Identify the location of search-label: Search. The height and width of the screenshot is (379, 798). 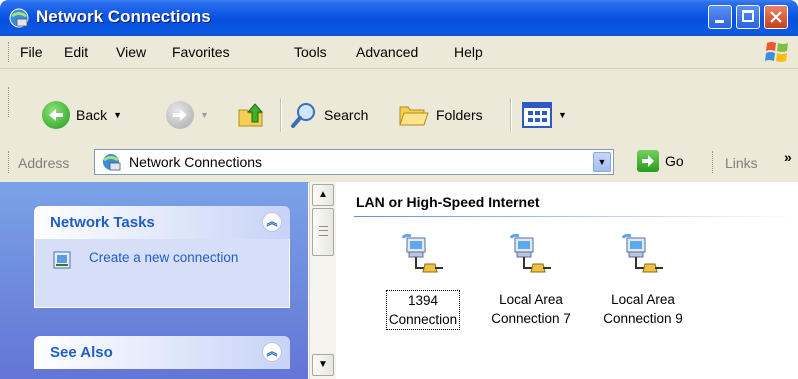
(346, 115).